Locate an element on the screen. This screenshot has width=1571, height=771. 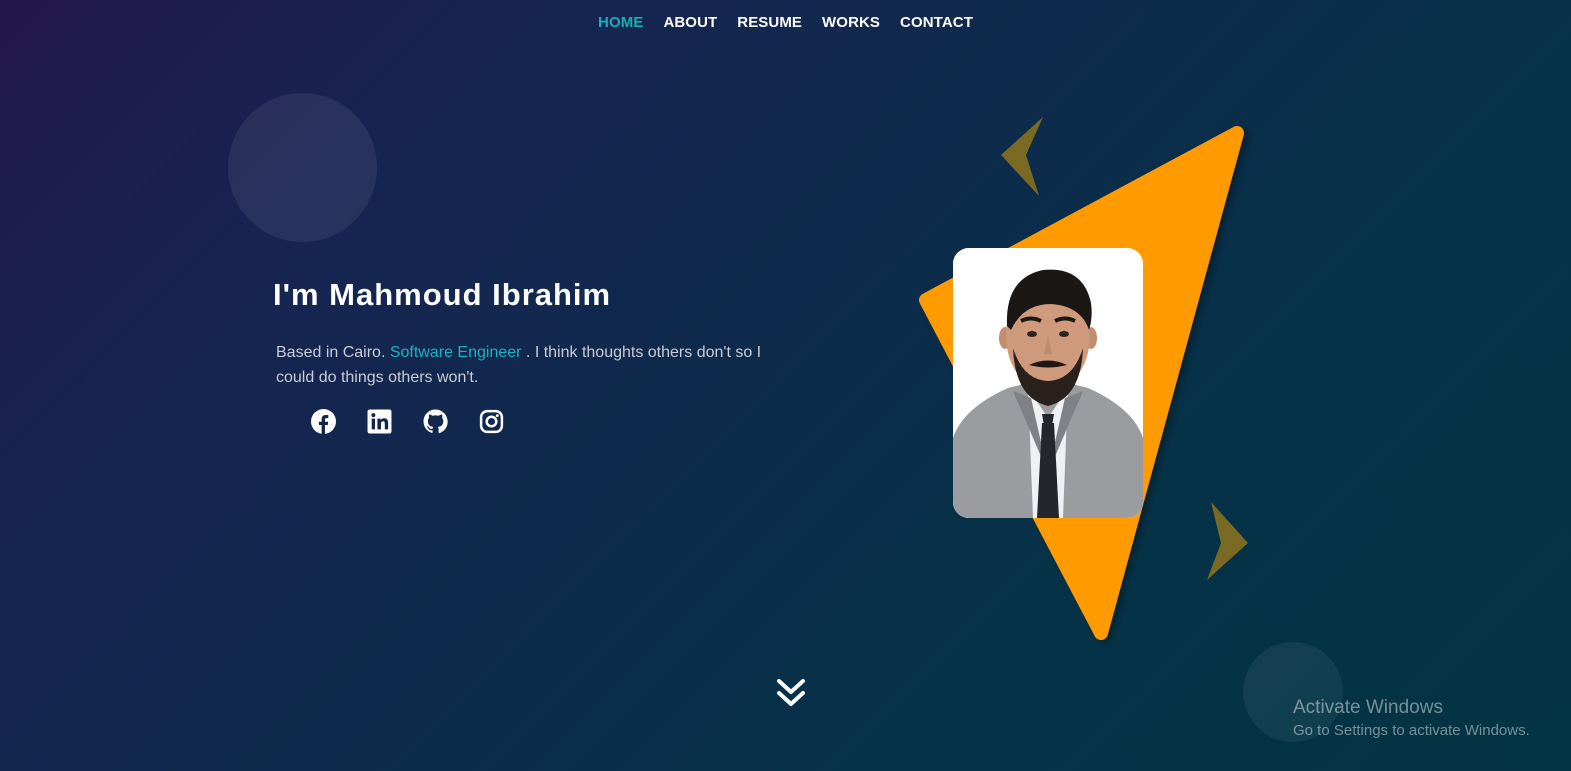
watermark-subtitle: Go to Settings to activate Windows. is located at coordinates (1411, 730).